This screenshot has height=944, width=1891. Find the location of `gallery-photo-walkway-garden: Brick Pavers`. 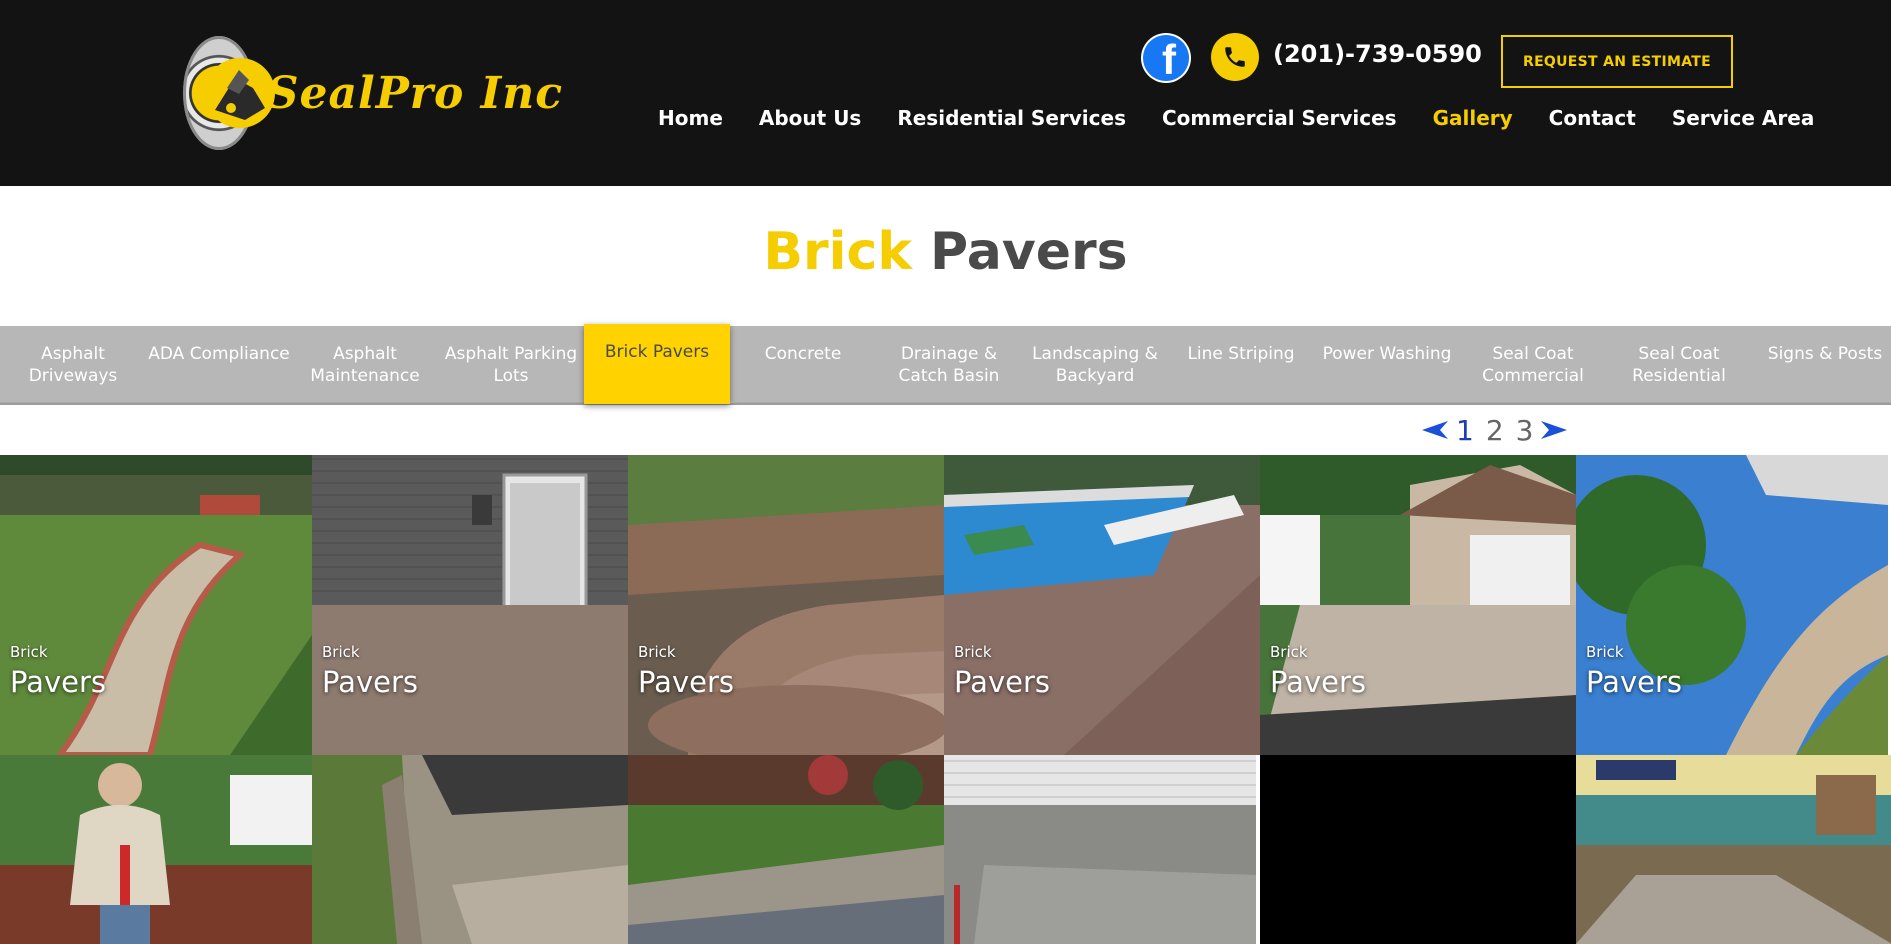

gallery-photo-walkway-garden: Brick Pavers is located at coordinates (156, 605).